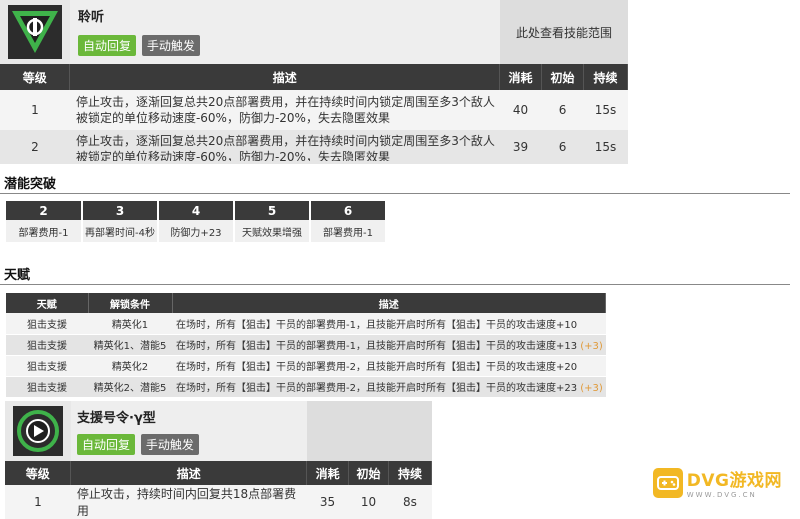 The height and width of the screenshot is (519, 800). What do you see at coordinates (395, 284) in the screenshot?
I see `talent-divider` at bounding box center [395, 284].